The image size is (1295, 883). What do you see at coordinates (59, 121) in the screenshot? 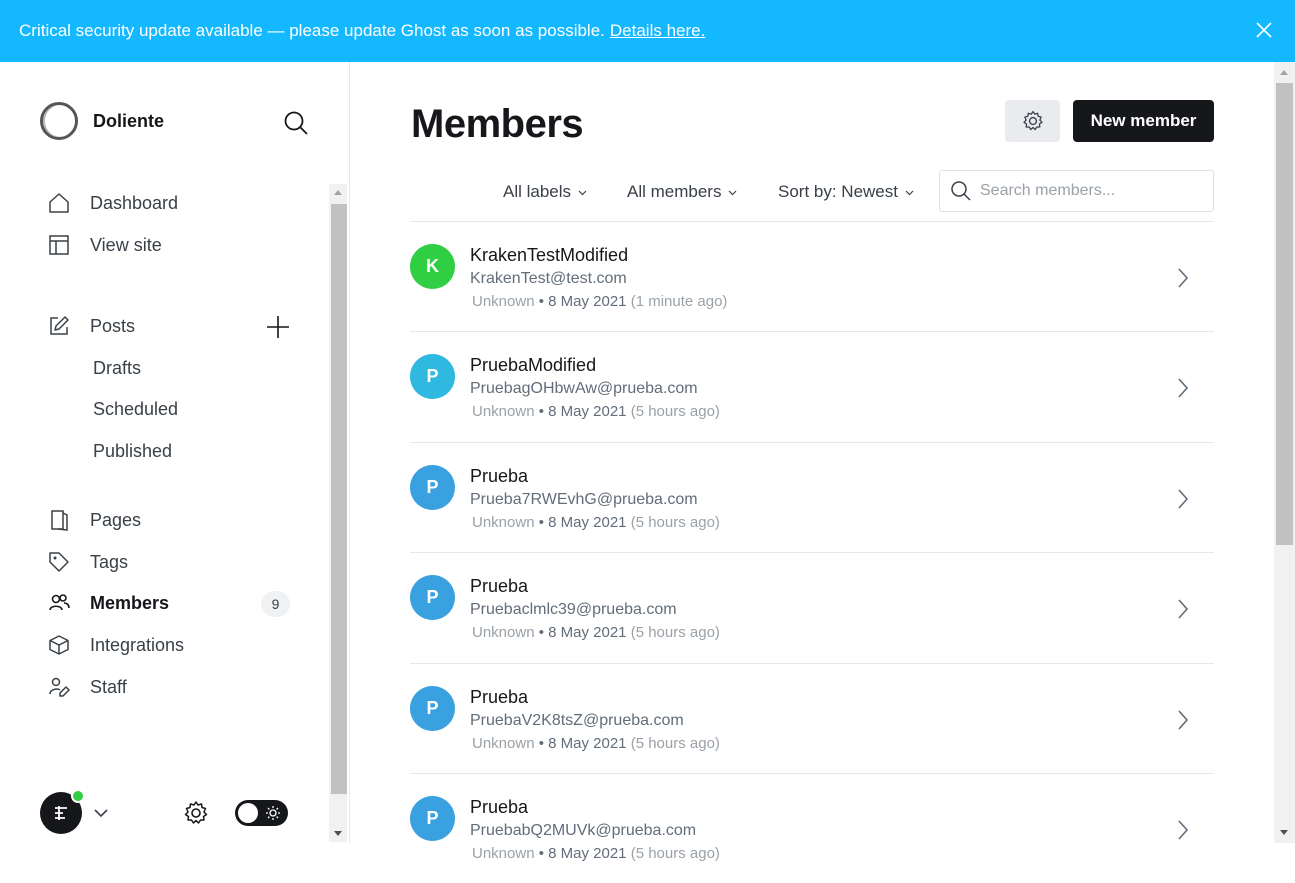
I see `site-logo` at bounding box center [59, 121].